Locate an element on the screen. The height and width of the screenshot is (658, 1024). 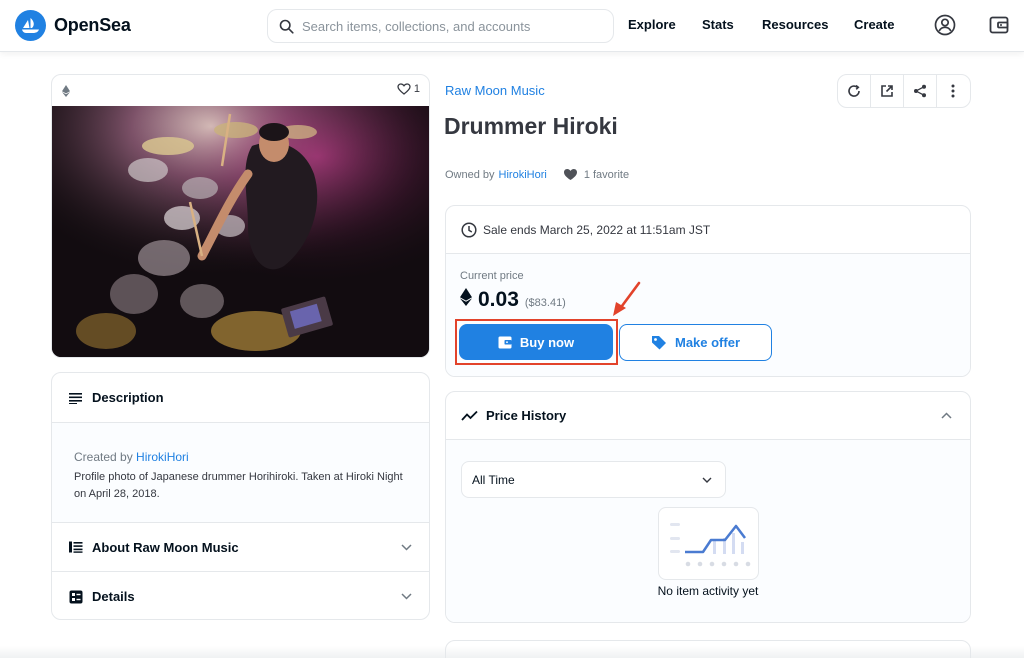
collection-link: Raw Moon Music is located at coordinates (495, 90).